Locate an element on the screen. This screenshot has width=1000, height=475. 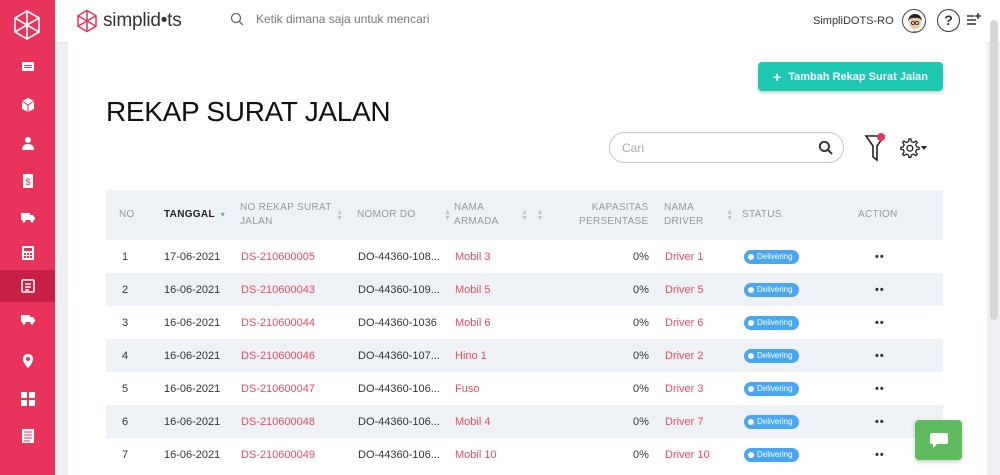
cell-armada-link: Mobil 10 is located at coordinates (476, 454).